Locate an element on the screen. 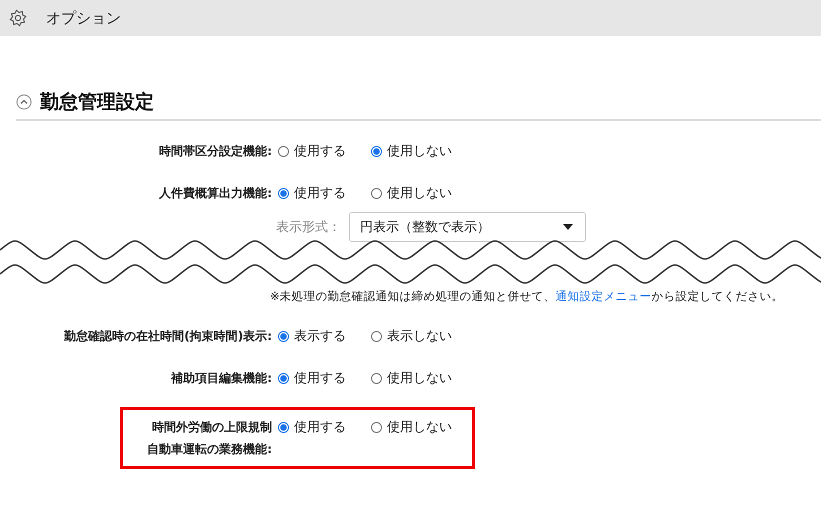 The height and width of the screenshot is (512, 821). field-label: 表示形式： is located at coordinates (308, 227).